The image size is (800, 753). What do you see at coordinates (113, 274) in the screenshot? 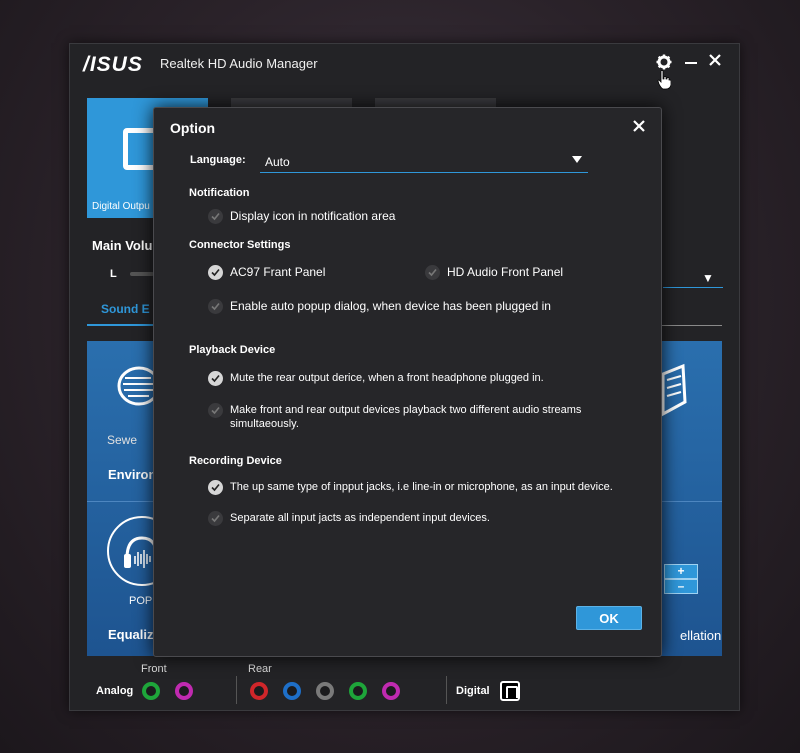
I see `left-channel-label: L` at bounding box center [113, 274].